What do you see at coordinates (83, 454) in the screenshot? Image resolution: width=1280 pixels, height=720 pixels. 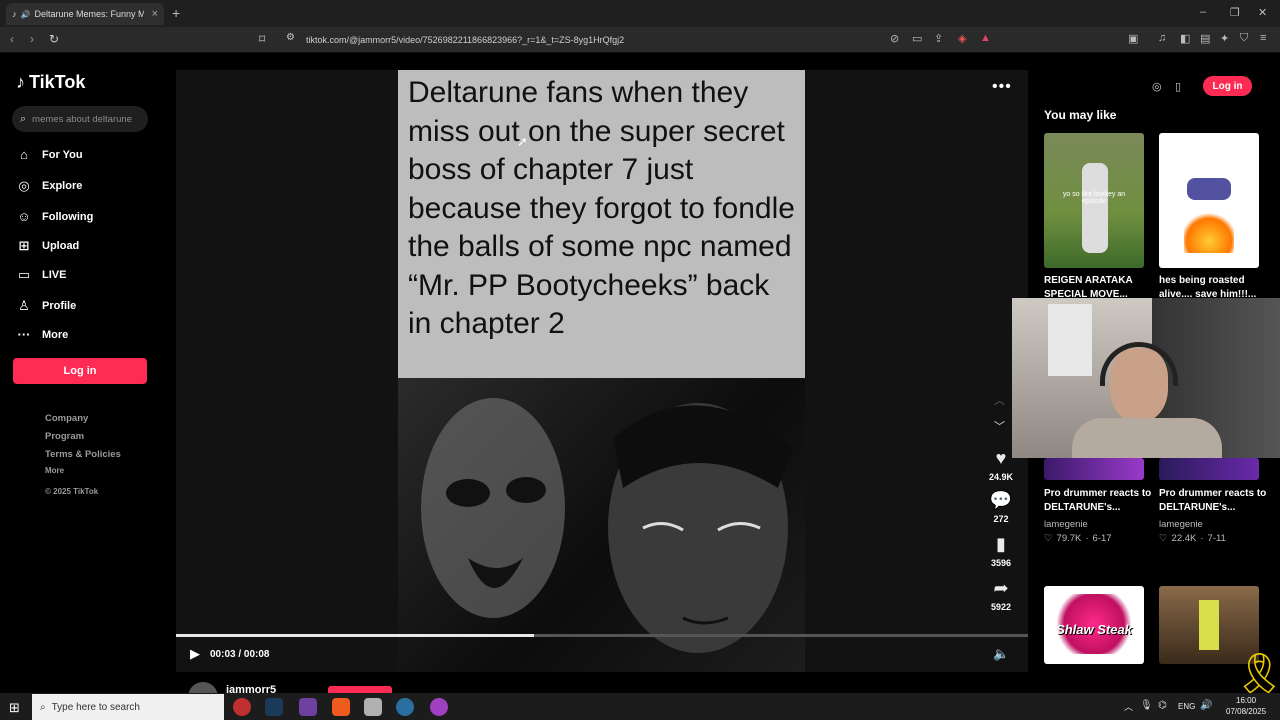 I see `footer-terms: Terms & Policies` at bounding box center [83, 454].